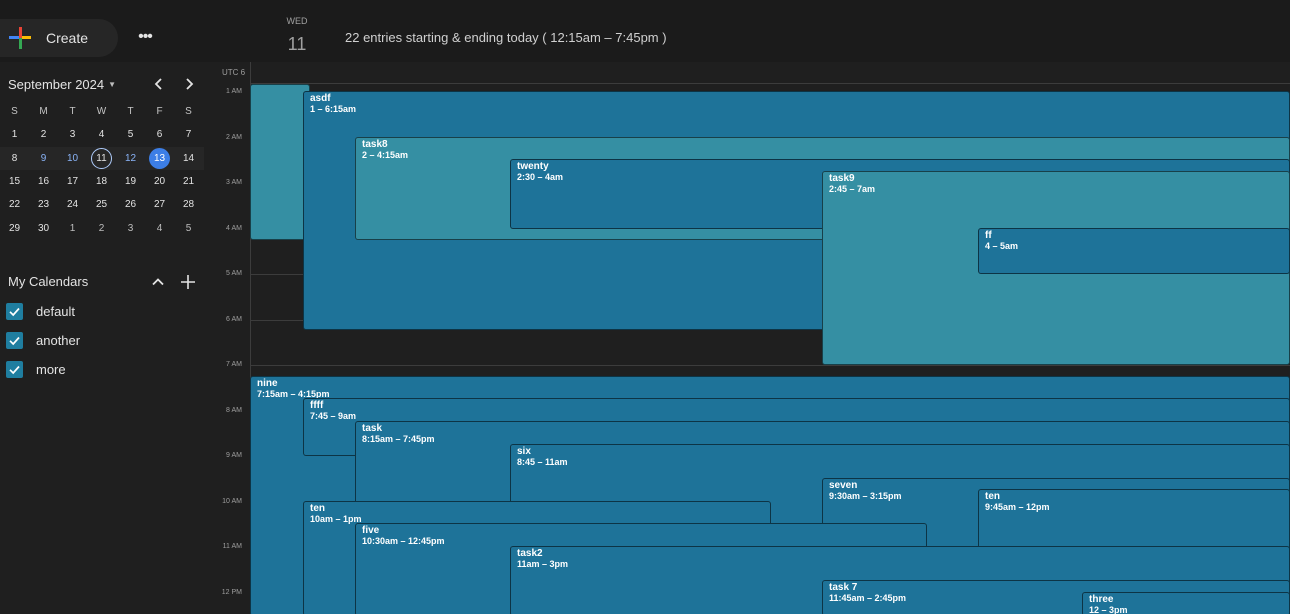 This screenshot has height=614, width=1290. What do you see at coordinates (159, 134) in the screenshot?
I see `date-cell: 6` at bounding box center [159, 134].